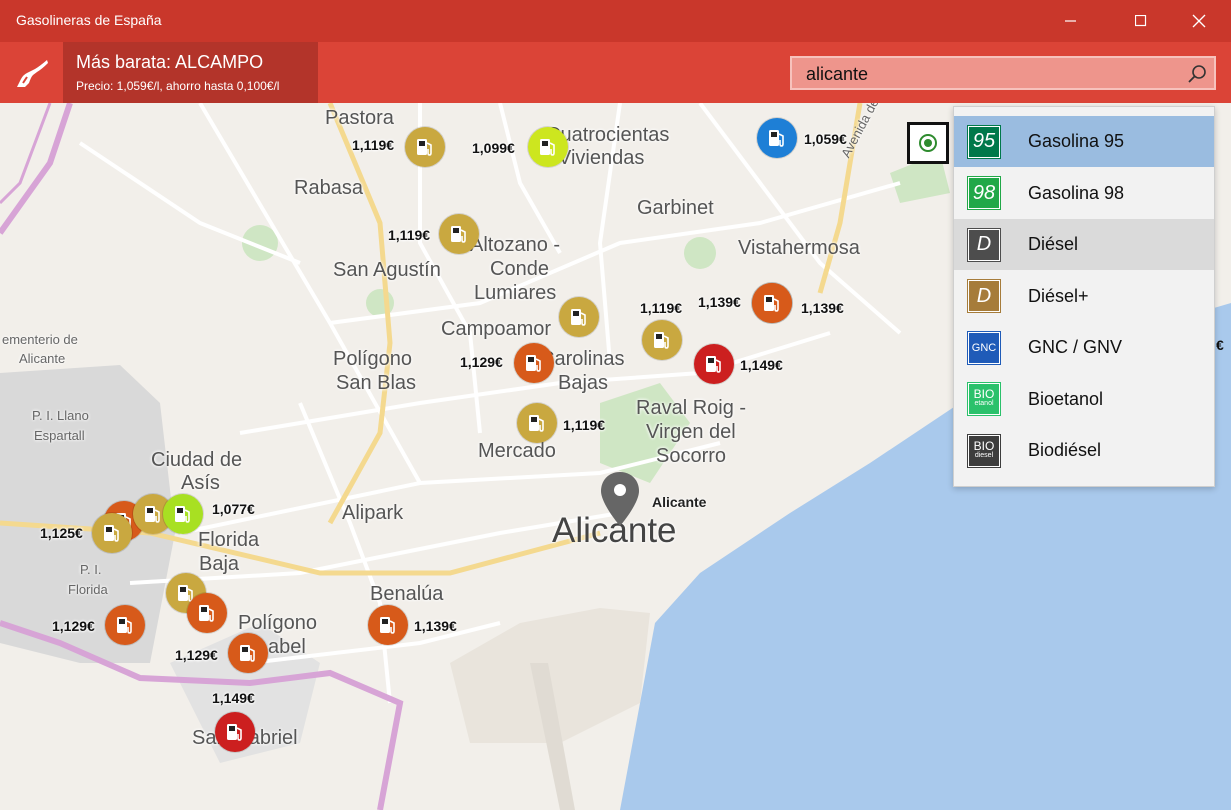 The height and width of the screenshot is (810, 1231). What do you see at coordinates (1075, 347) in the screenshot?
I see `fuel-option-label: GNC / GNV` at bounding box center [1075, 347].